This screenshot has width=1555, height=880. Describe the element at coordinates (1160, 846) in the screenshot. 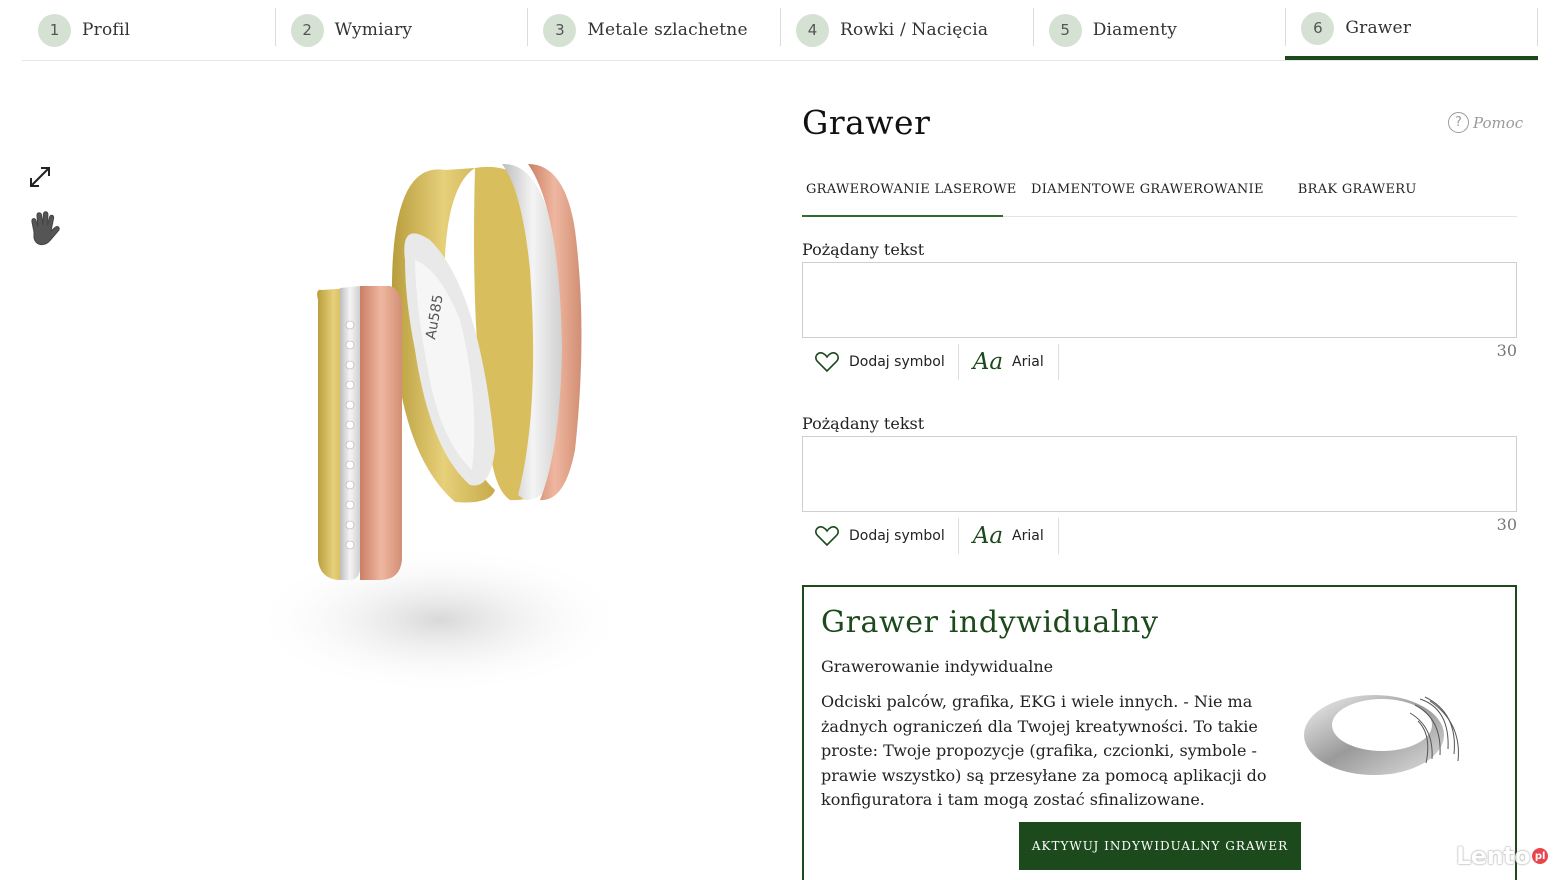

I see `activate-custom-engraving-button: AKTYWUJ INDYWIDUALNY GRAWER` at that location.